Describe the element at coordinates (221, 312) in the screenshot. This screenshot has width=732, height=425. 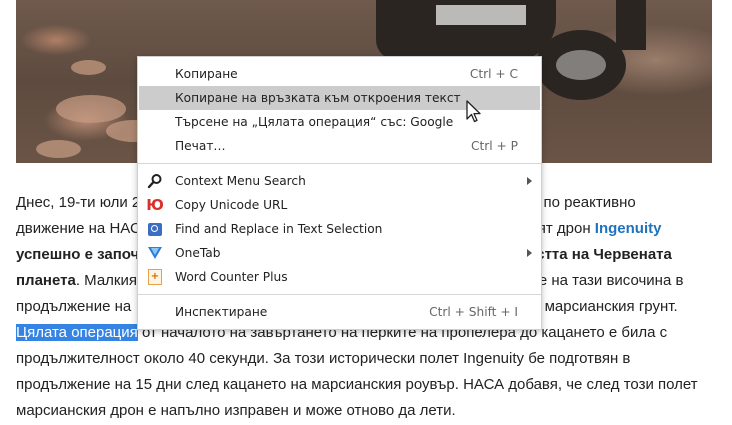
I see `menu-item-label: Инспектиране` at that location.